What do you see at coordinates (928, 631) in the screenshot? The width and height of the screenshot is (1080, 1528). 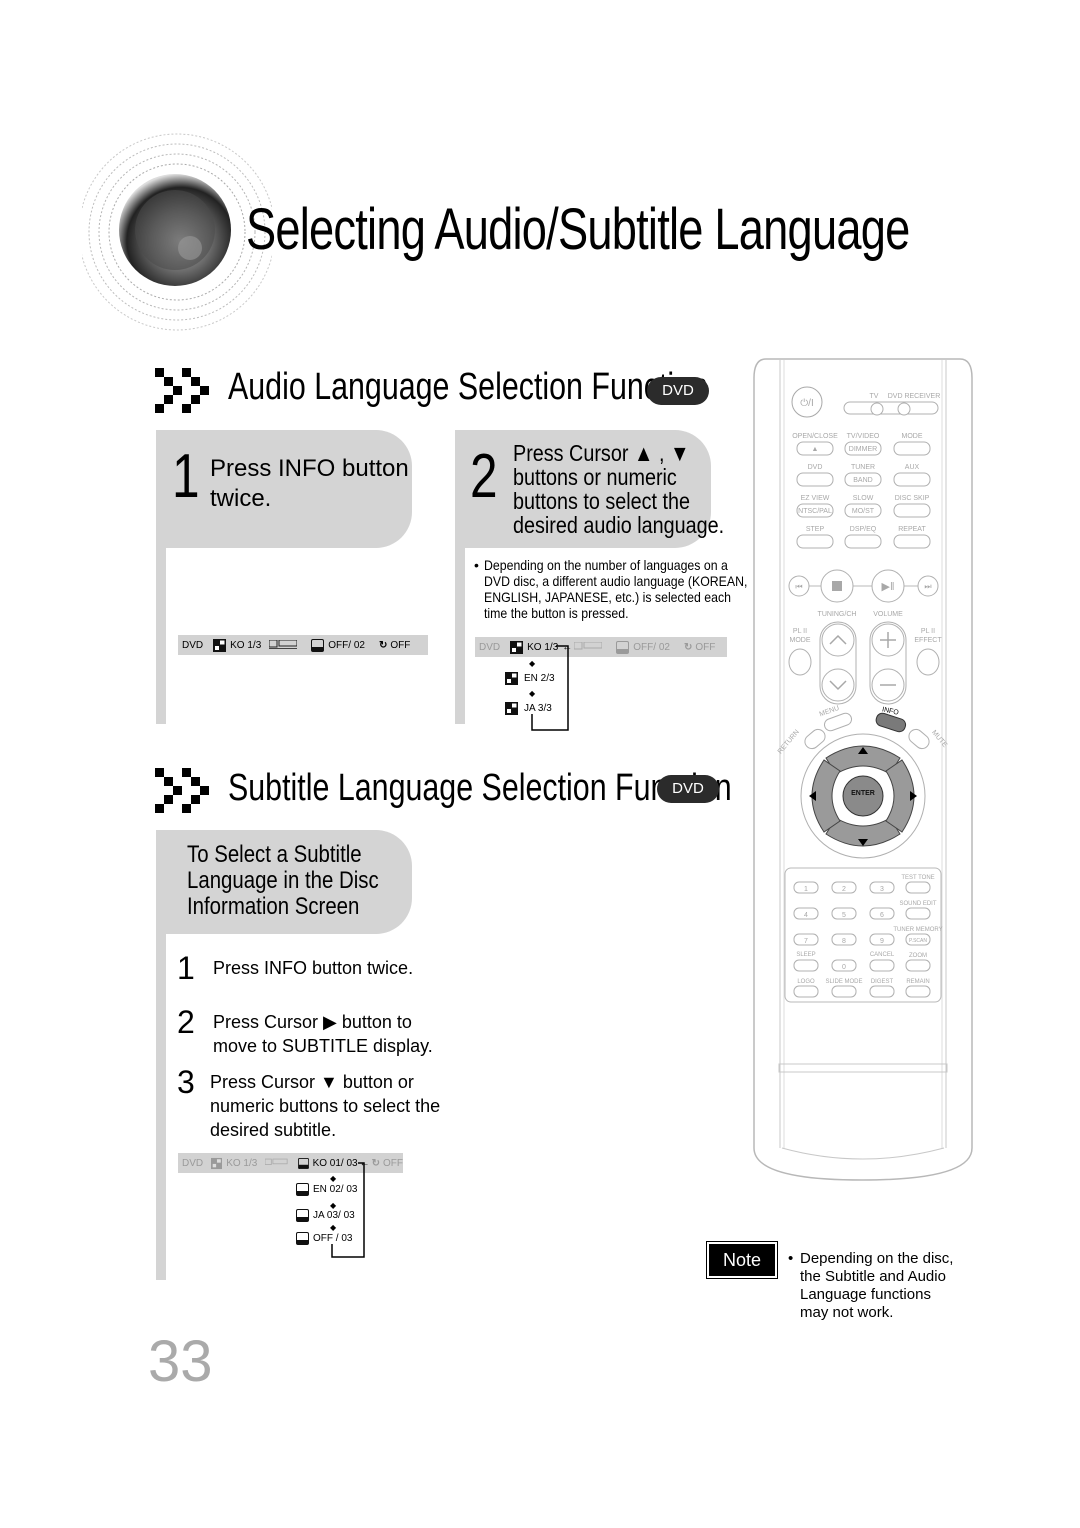 I see `pl-effect-label: PL II` at bounding box center [928, 631].